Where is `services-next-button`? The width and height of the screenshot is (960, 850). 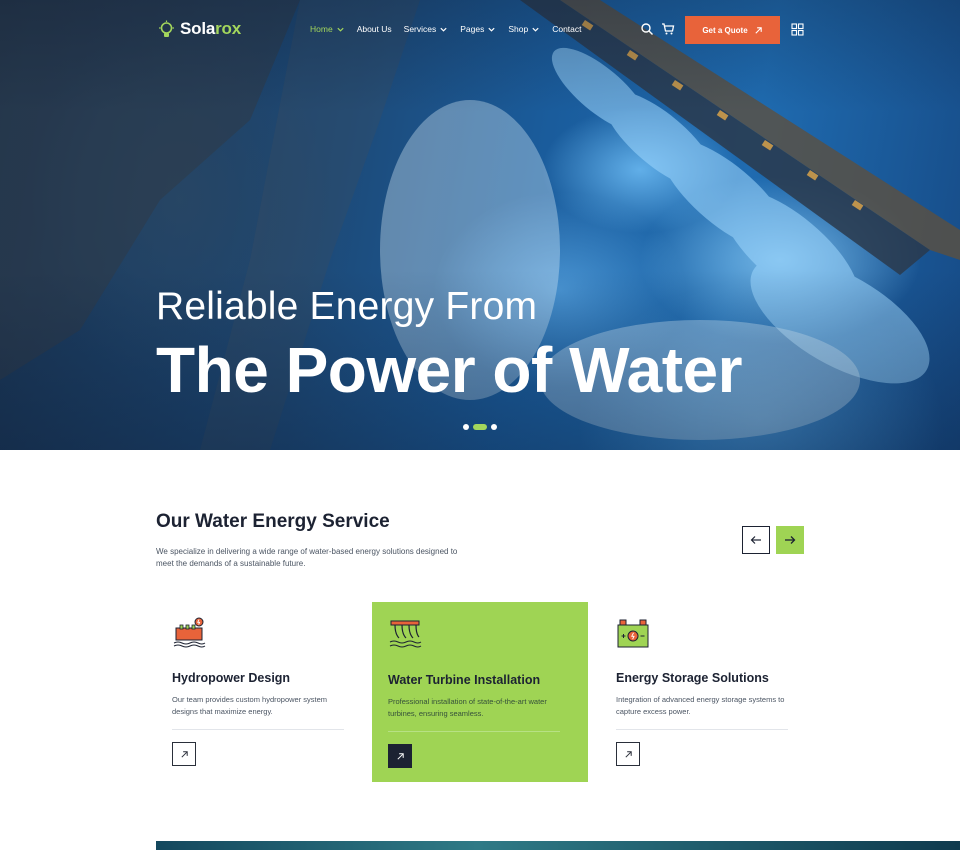
services-next-button is located at coordinates (790, 540).